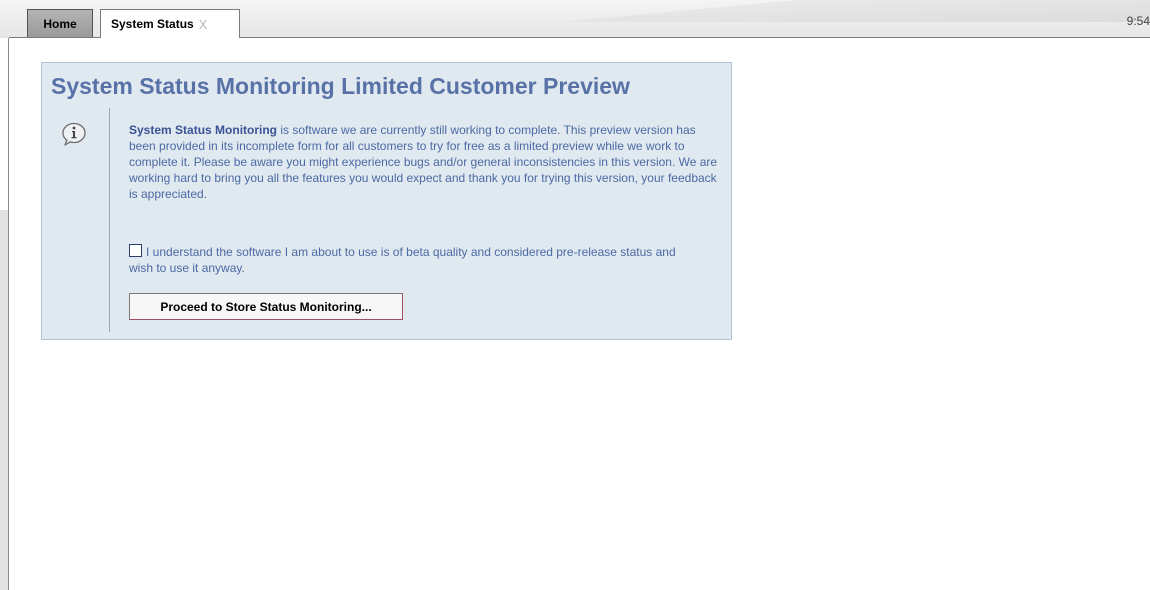 The height and width of the screenshot is (590, 1150). What do you see at coordinates (855, 11) in the screenshot?
I see `tab-bar-sheen` at bounding box center [855, 11].